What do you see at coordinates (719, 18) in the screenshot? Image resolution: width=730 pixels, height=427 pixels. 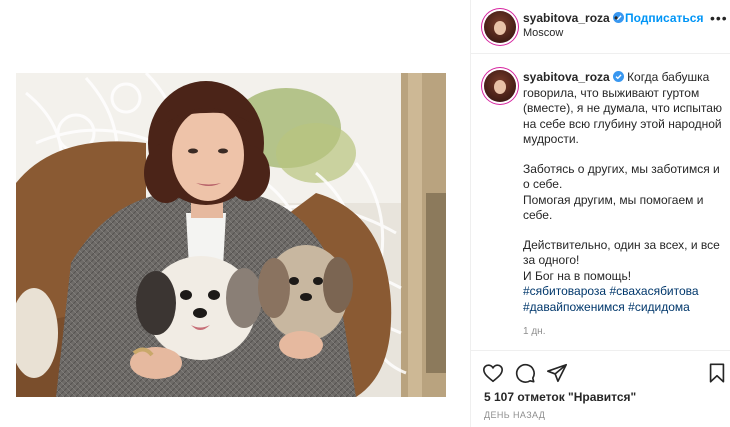 I see `more-options-icon: •••` at bounding box center [719, 18].